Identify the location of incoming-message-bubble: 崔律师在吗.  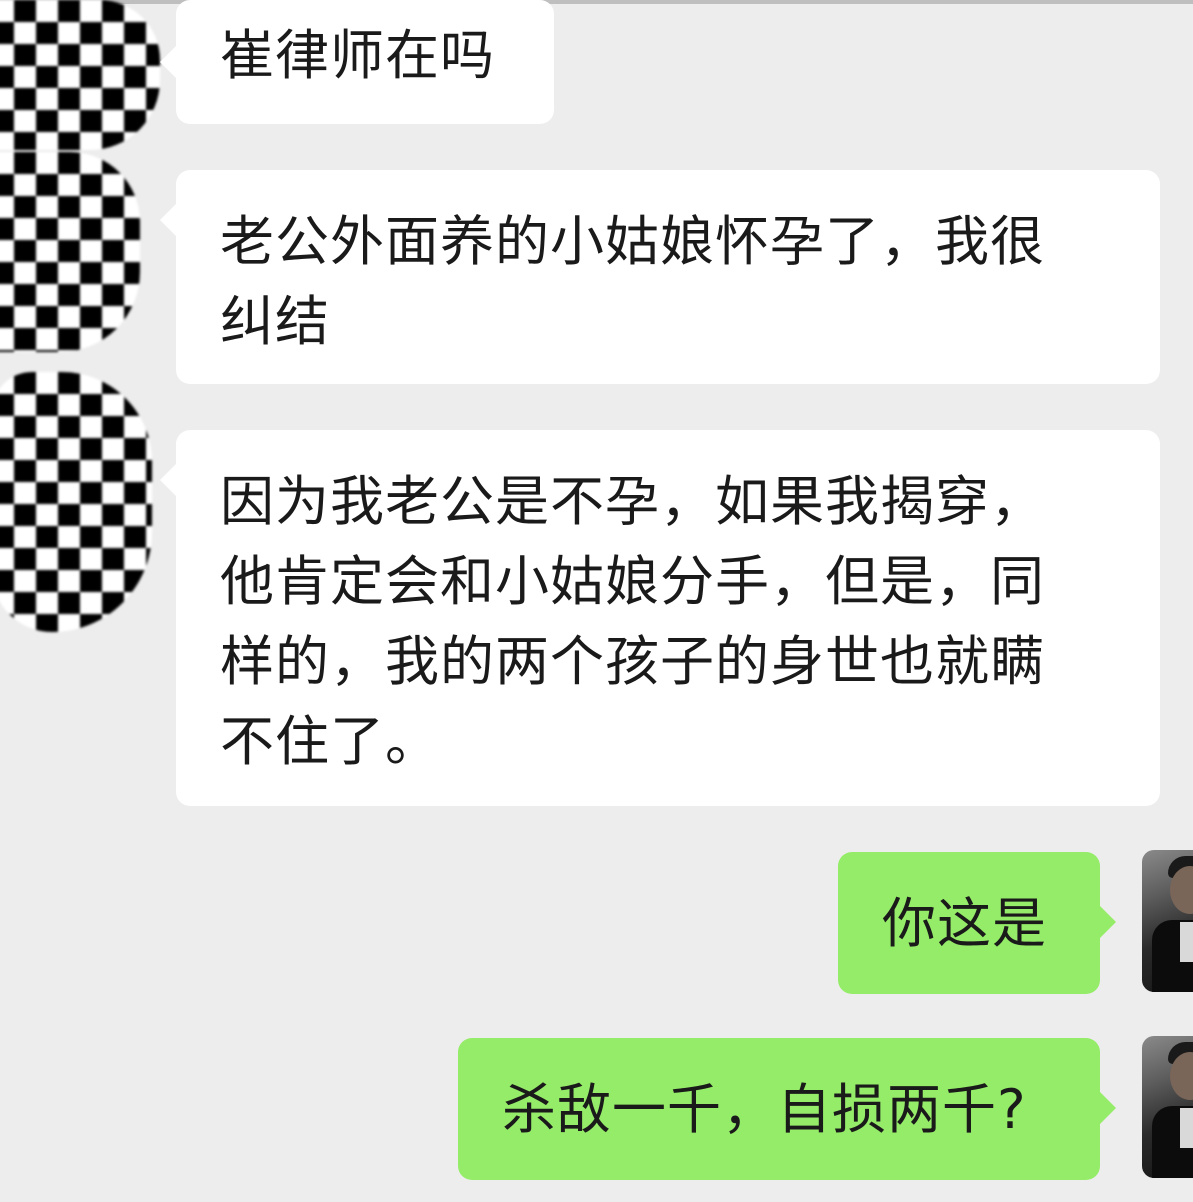
(357, 62).